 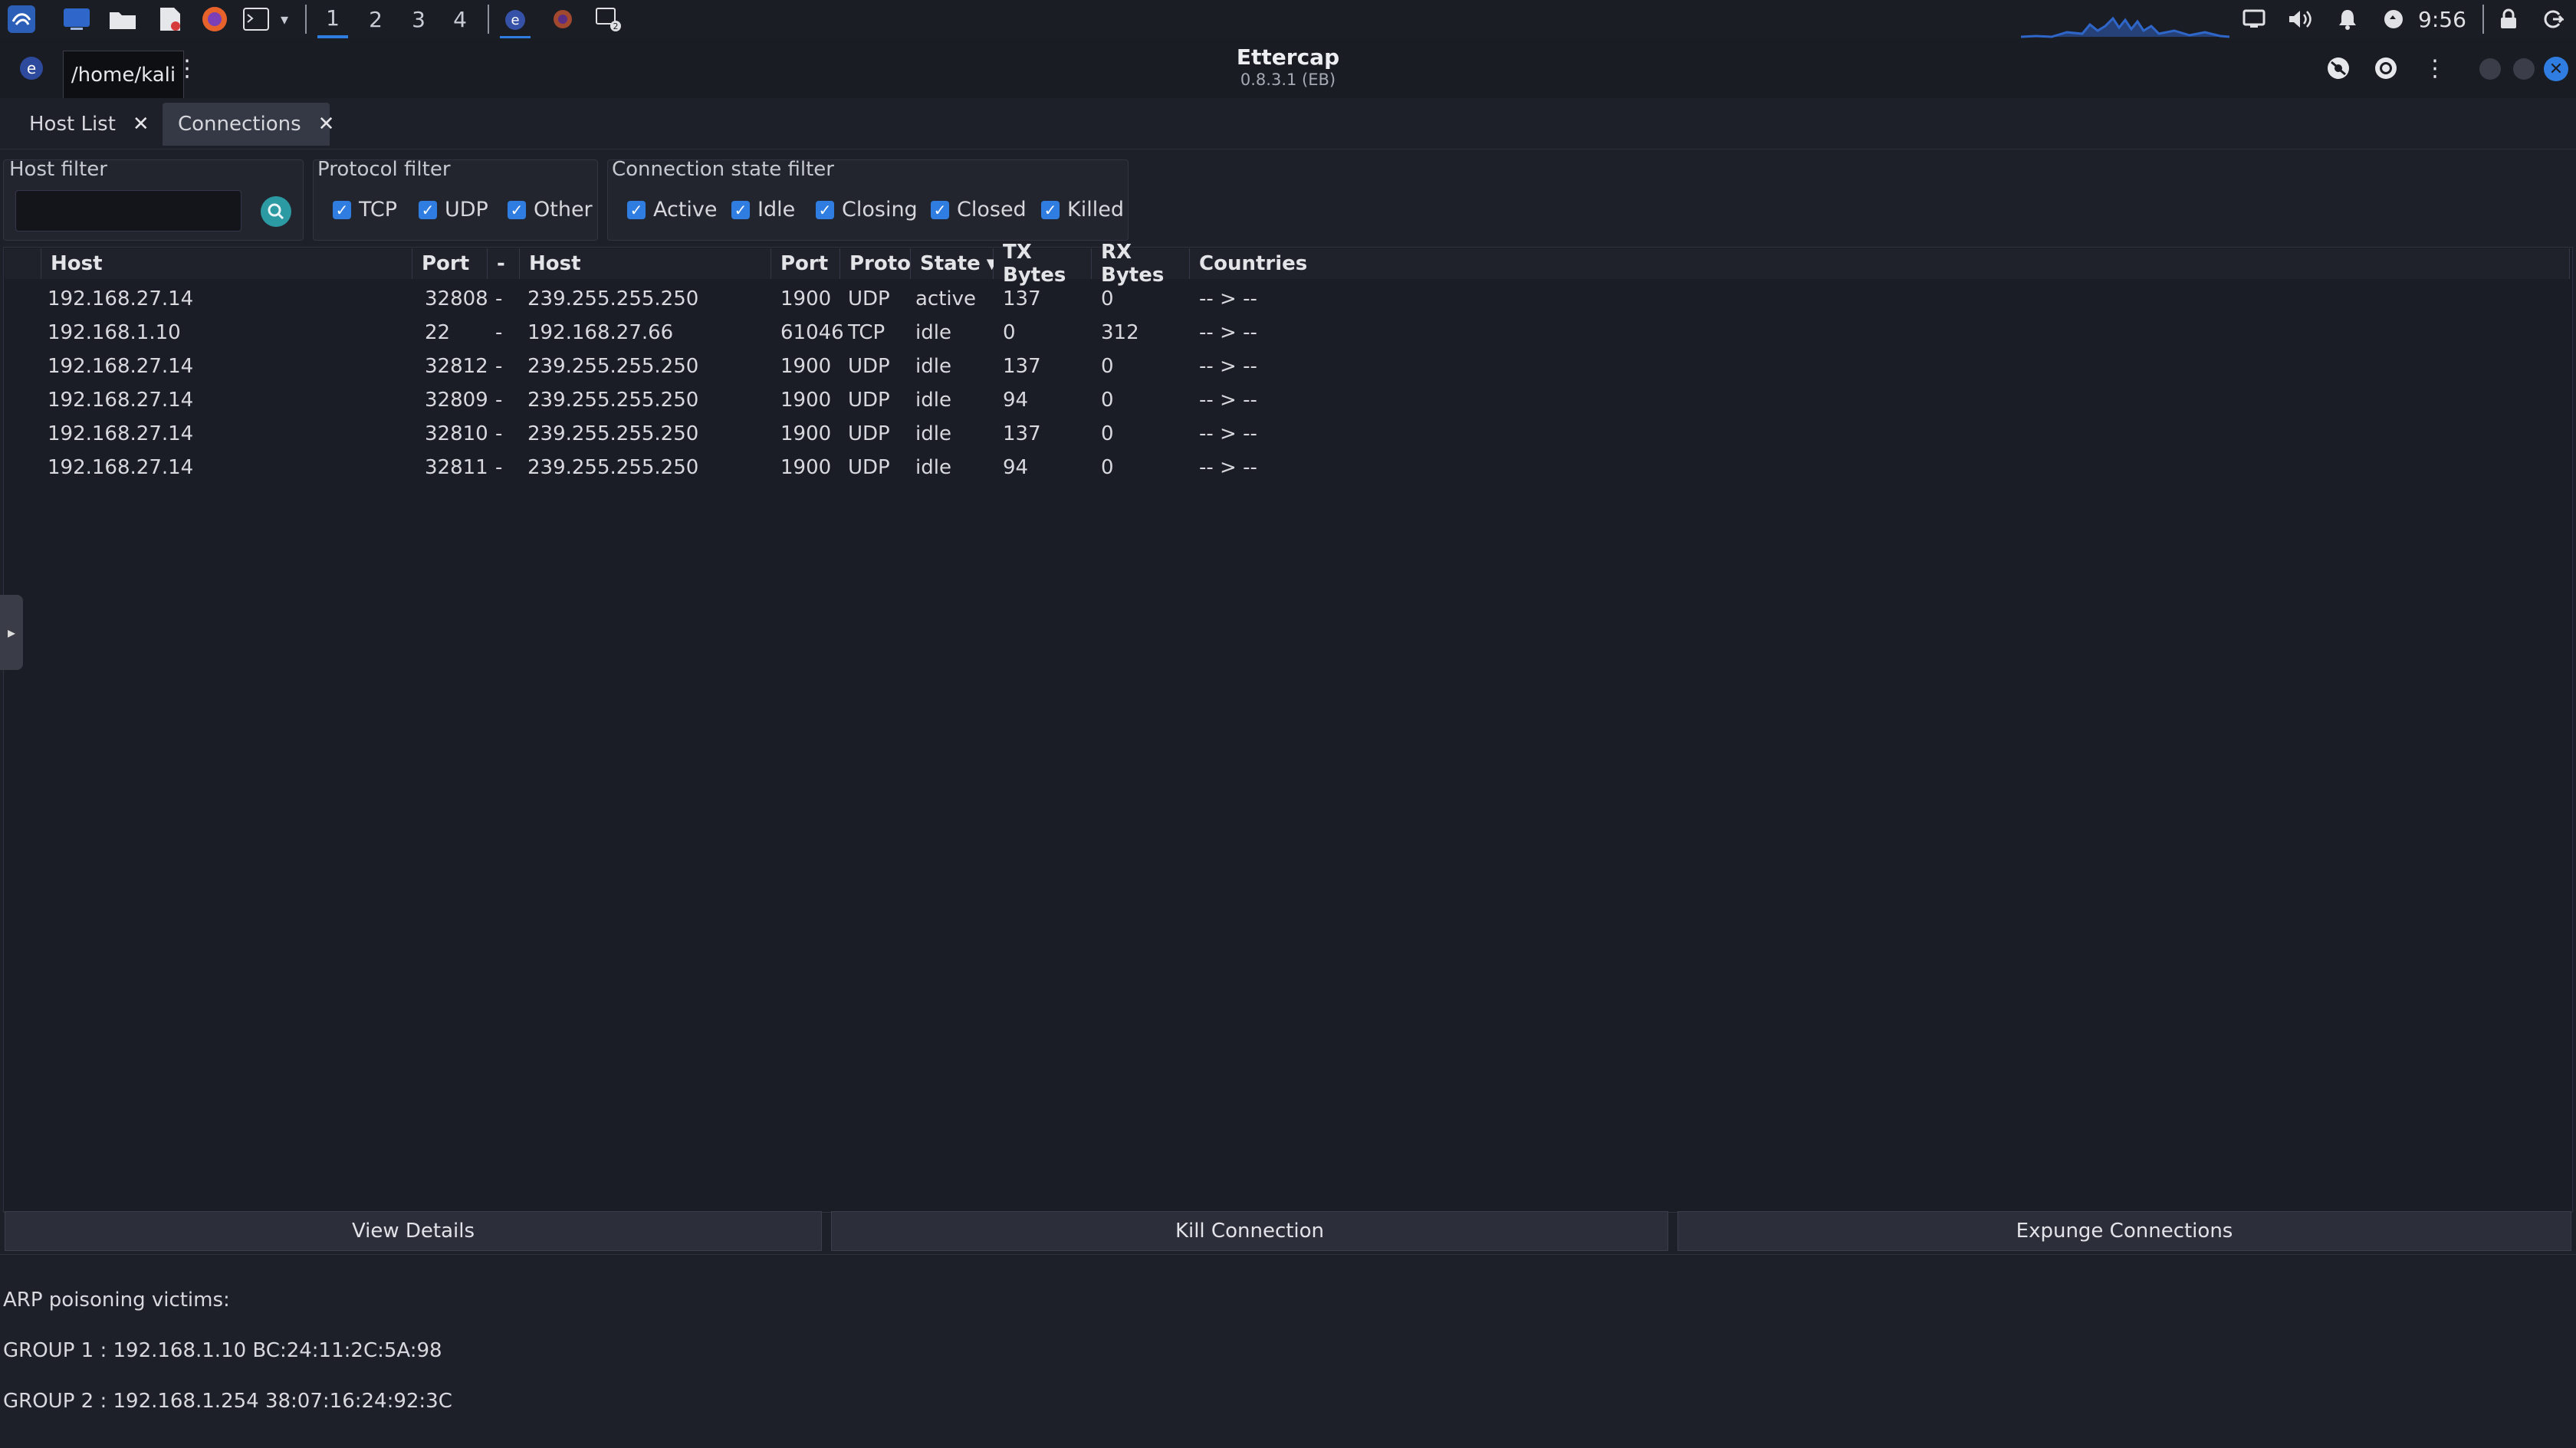 I want to click on other-checkbox: ✓ Other, so click(x=551, y=210).